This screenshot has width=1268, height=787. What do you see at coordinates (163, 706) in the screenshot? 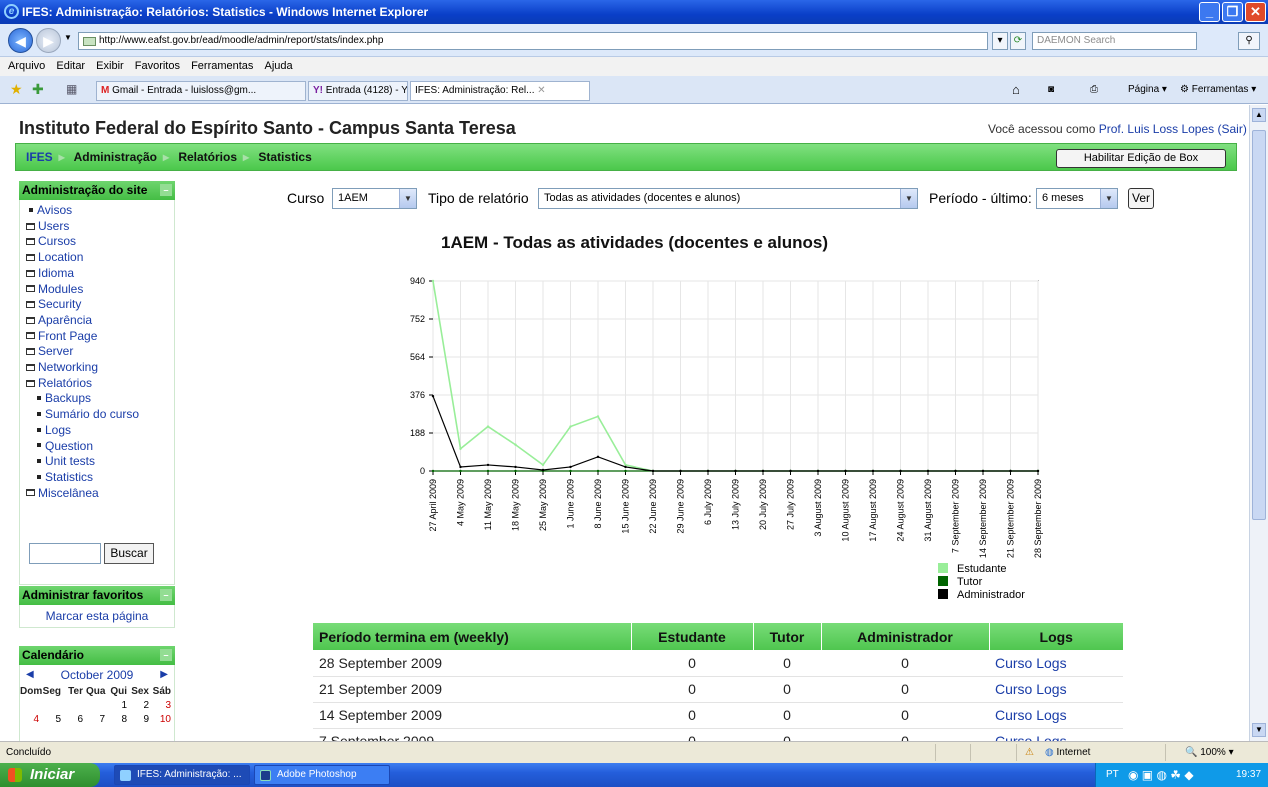
I see `calendar-cell: 3` at bounding box center [163, 706].